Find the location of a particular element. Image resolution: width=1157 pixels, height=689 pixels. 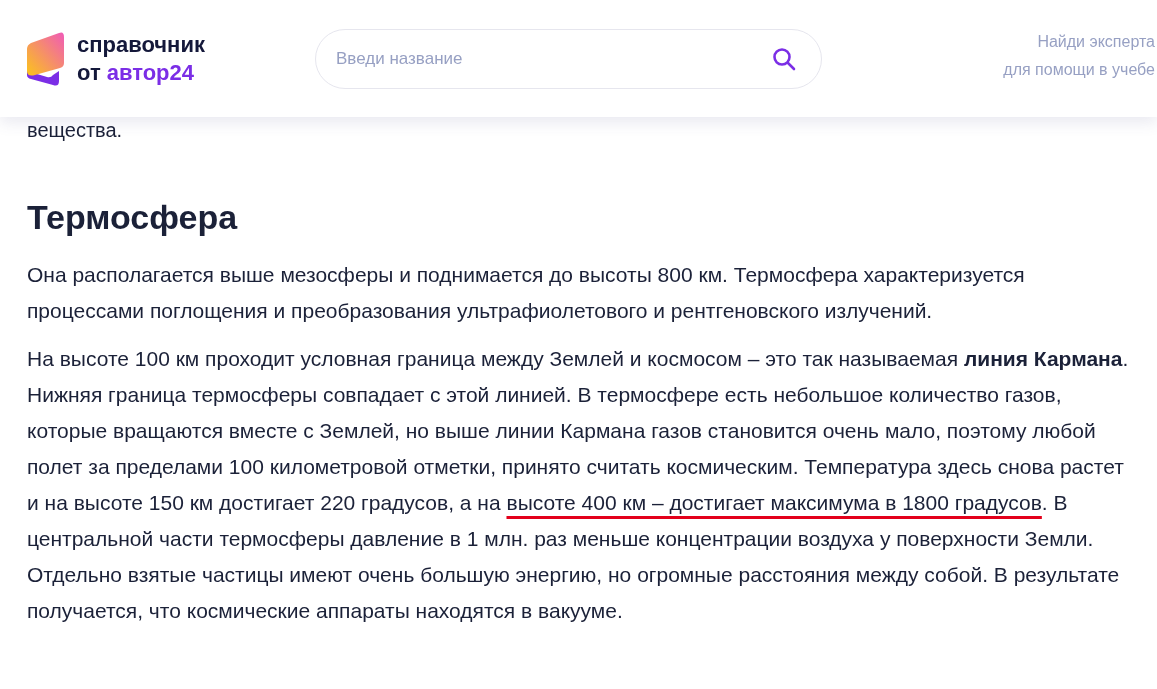

logo-brand-text: автор24 is located at coordinates (150, 72).